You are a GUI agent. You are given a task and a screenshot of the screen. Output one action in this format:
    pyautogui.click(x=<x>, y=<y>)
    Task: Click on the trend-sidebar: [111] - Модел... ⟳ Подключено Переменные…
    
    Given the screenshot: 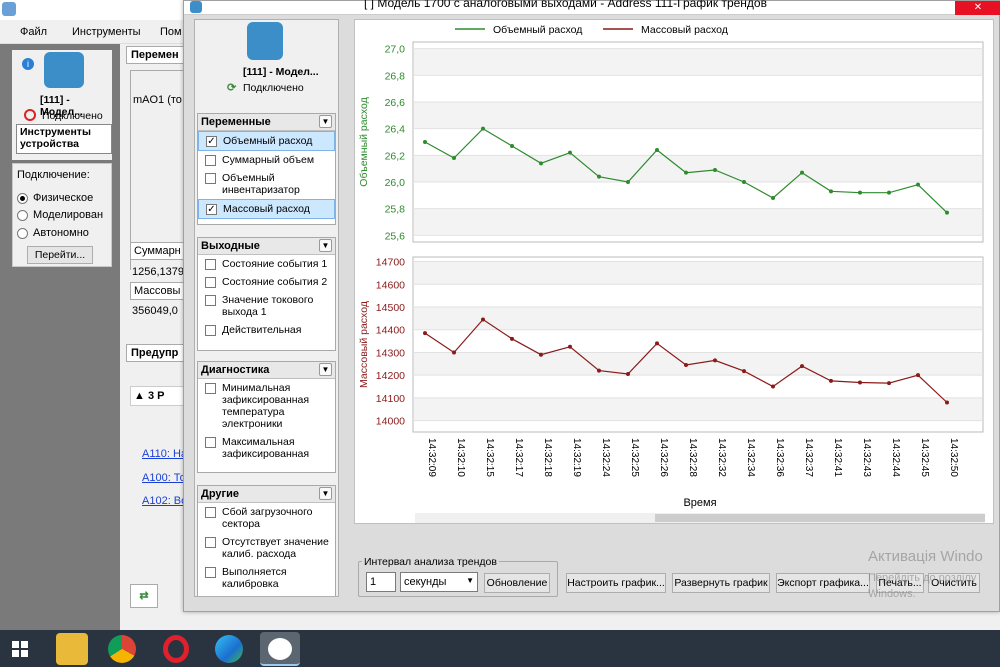 What is the action you would take?
    pyautogui.click(x=266, y=308)
    